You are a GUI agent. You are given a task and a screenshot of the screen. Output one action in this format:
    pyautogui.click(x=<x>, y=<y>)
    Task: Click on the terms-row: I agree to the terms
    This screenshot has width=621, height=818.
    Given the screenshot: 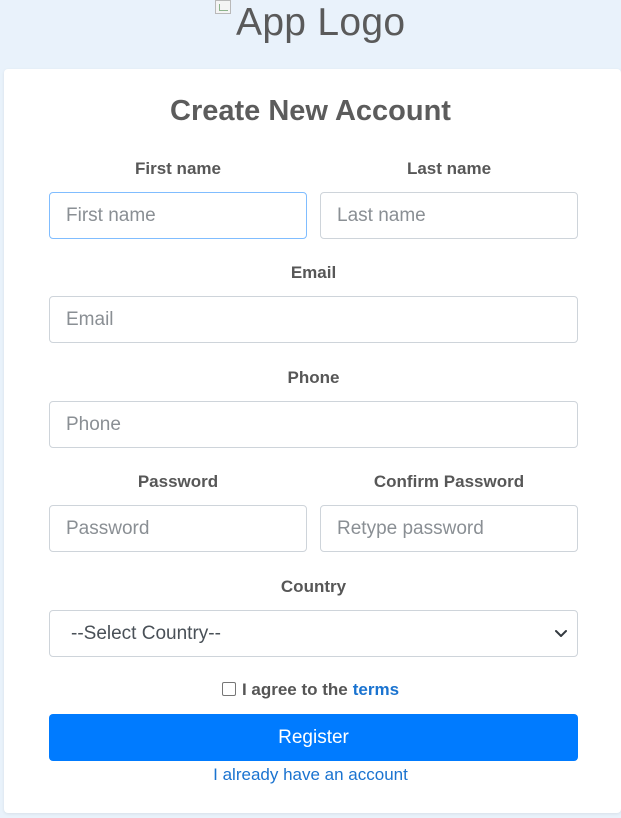 What is the action you would take?
    pyautogui.click(x=310, y=690)
    